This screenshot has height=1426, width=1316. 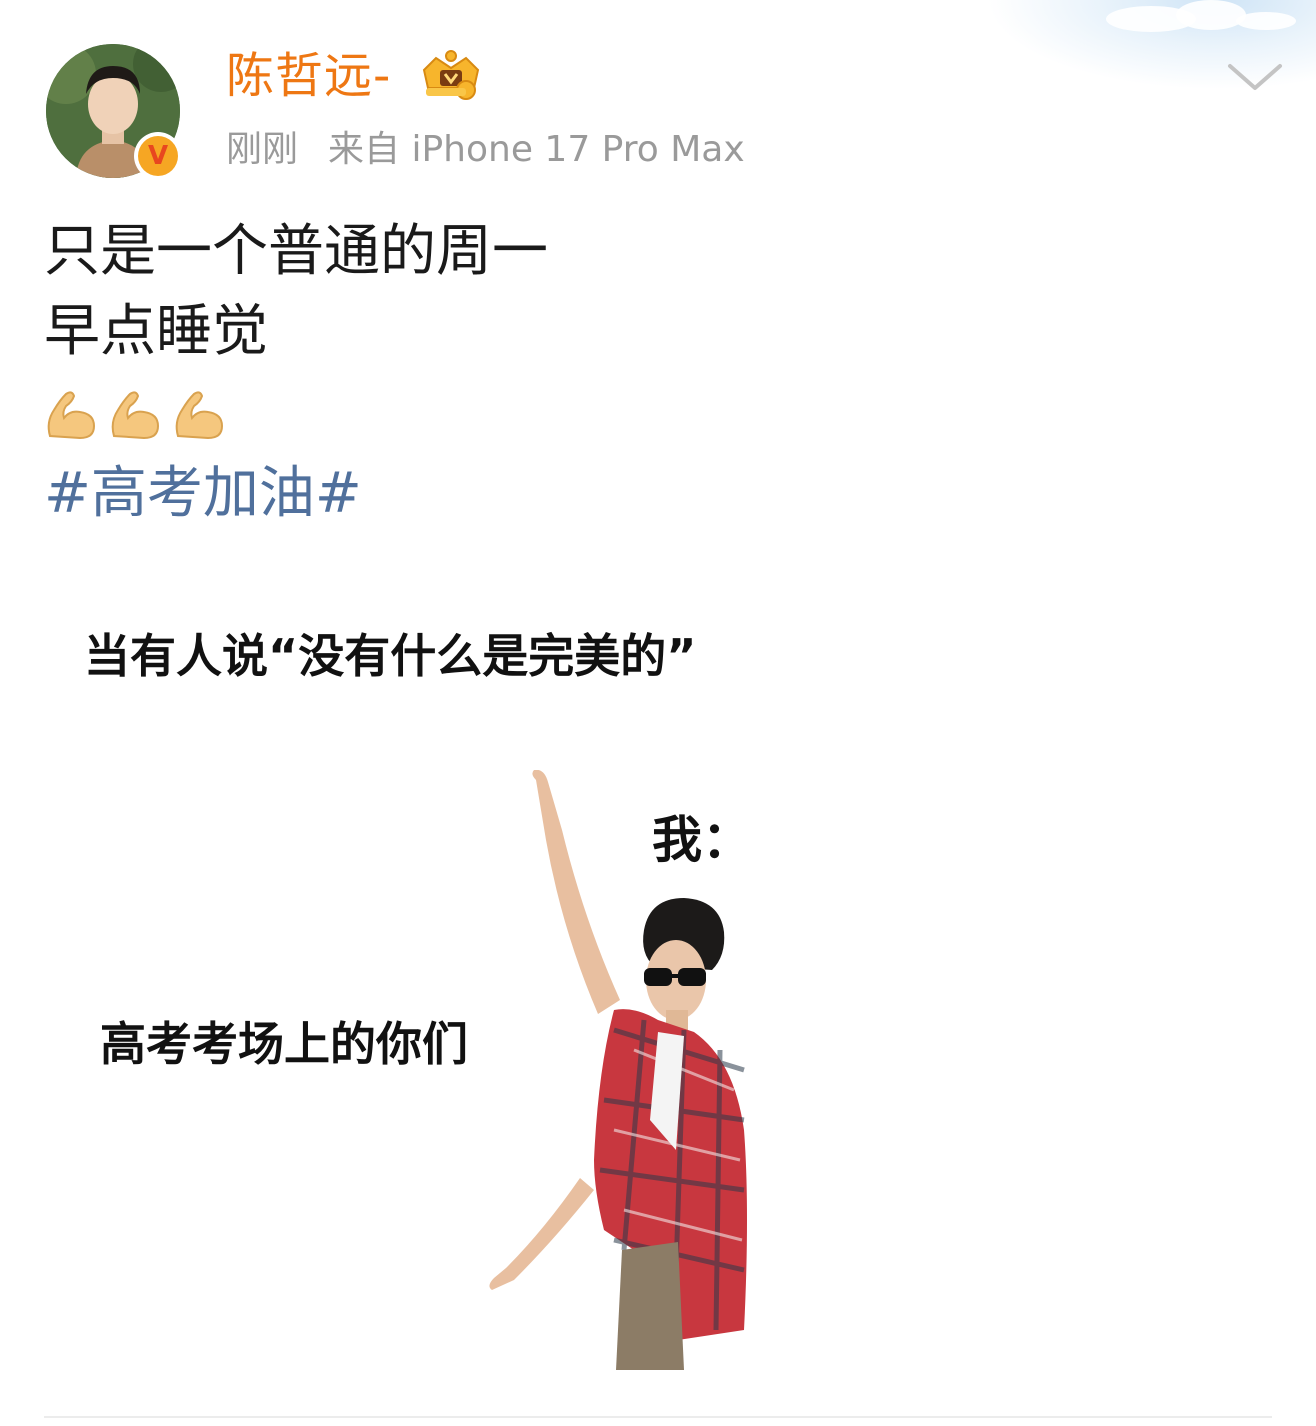 What do you see at coordinates (114, 112) in the screenshot?
I see `author-avatar: V` at bounding box center [114, 112].